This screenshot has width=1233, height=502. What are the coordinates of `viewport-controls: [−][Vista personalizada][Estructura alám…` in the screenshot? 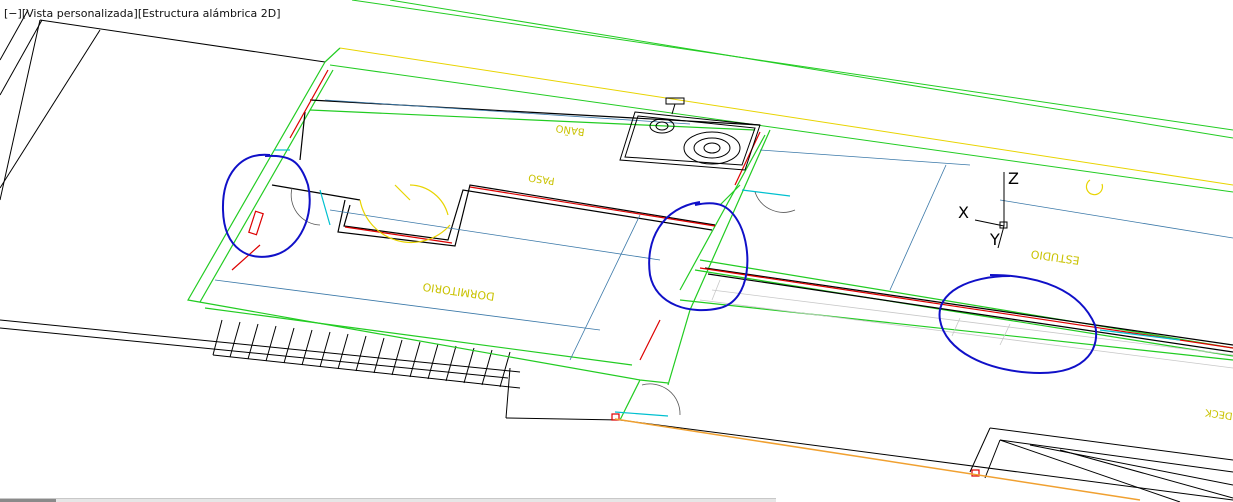 It's located at (142, 13).